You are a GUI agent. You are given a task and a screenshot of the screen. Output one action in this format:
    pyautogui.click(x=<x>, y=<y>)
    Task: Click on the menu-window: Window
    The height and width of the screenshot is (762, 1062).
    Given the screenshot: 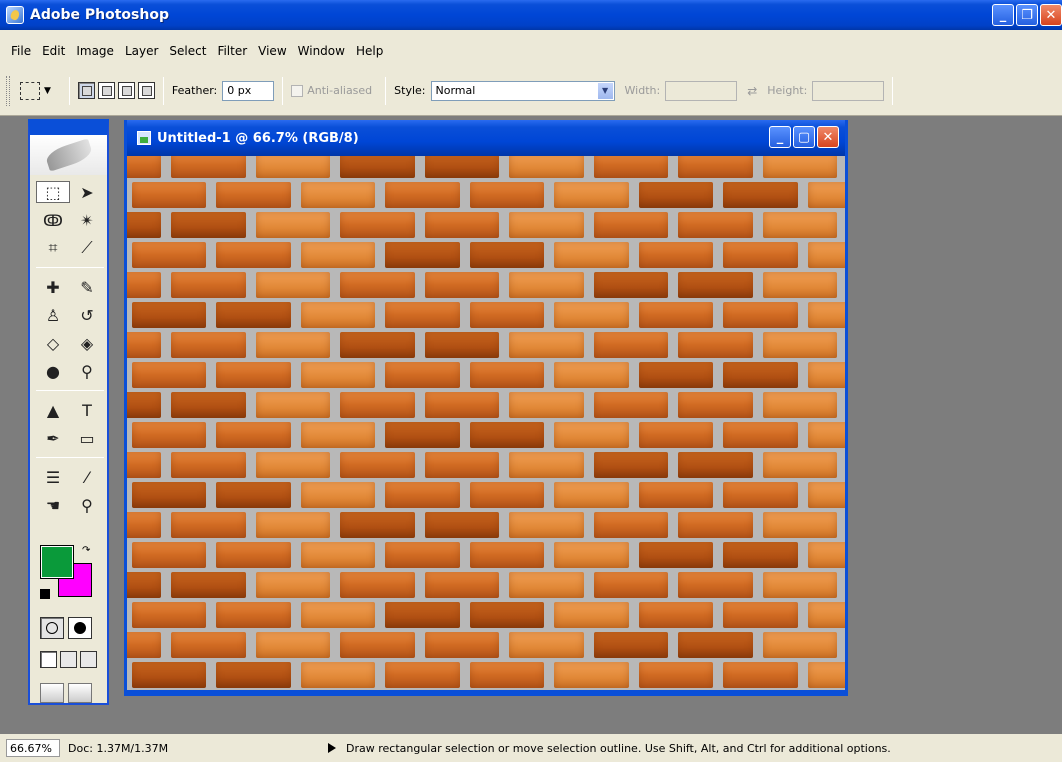 What is the action you would take?
    pyautogui.click(x=322, y=51)
    